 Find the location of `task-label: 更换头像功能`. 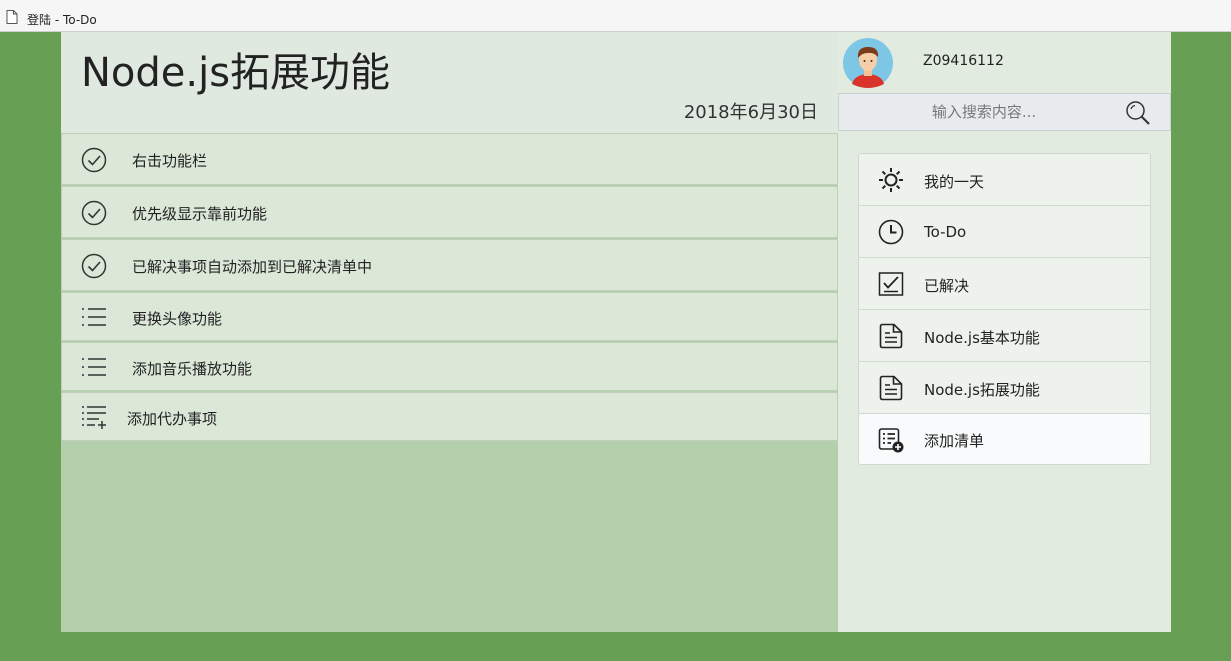

task-label: 更换头像功能 is located at coordinates (177, 319).